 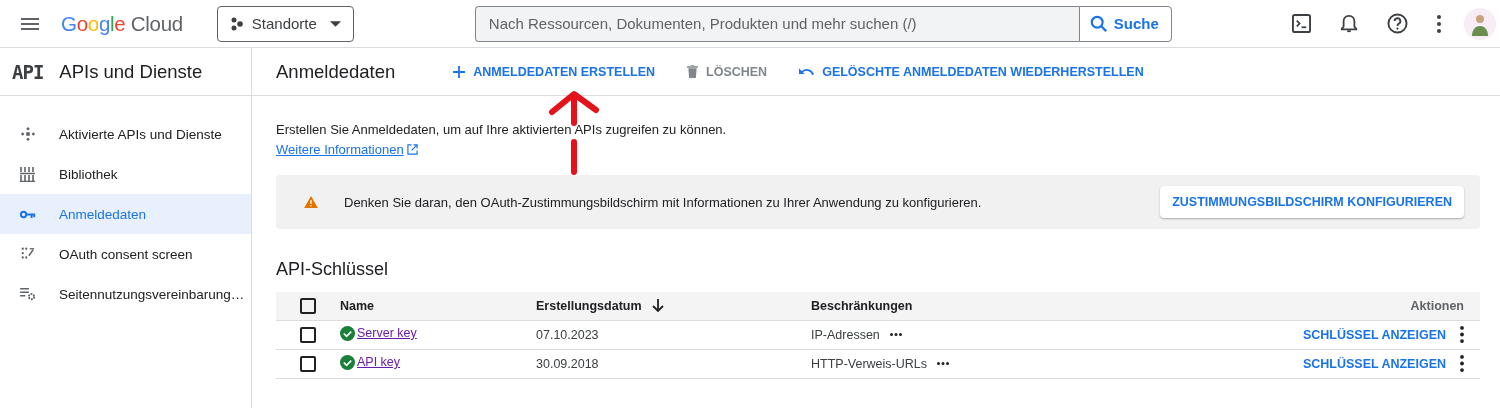 I want to click on help-icon, so click(x=1397, y=23).